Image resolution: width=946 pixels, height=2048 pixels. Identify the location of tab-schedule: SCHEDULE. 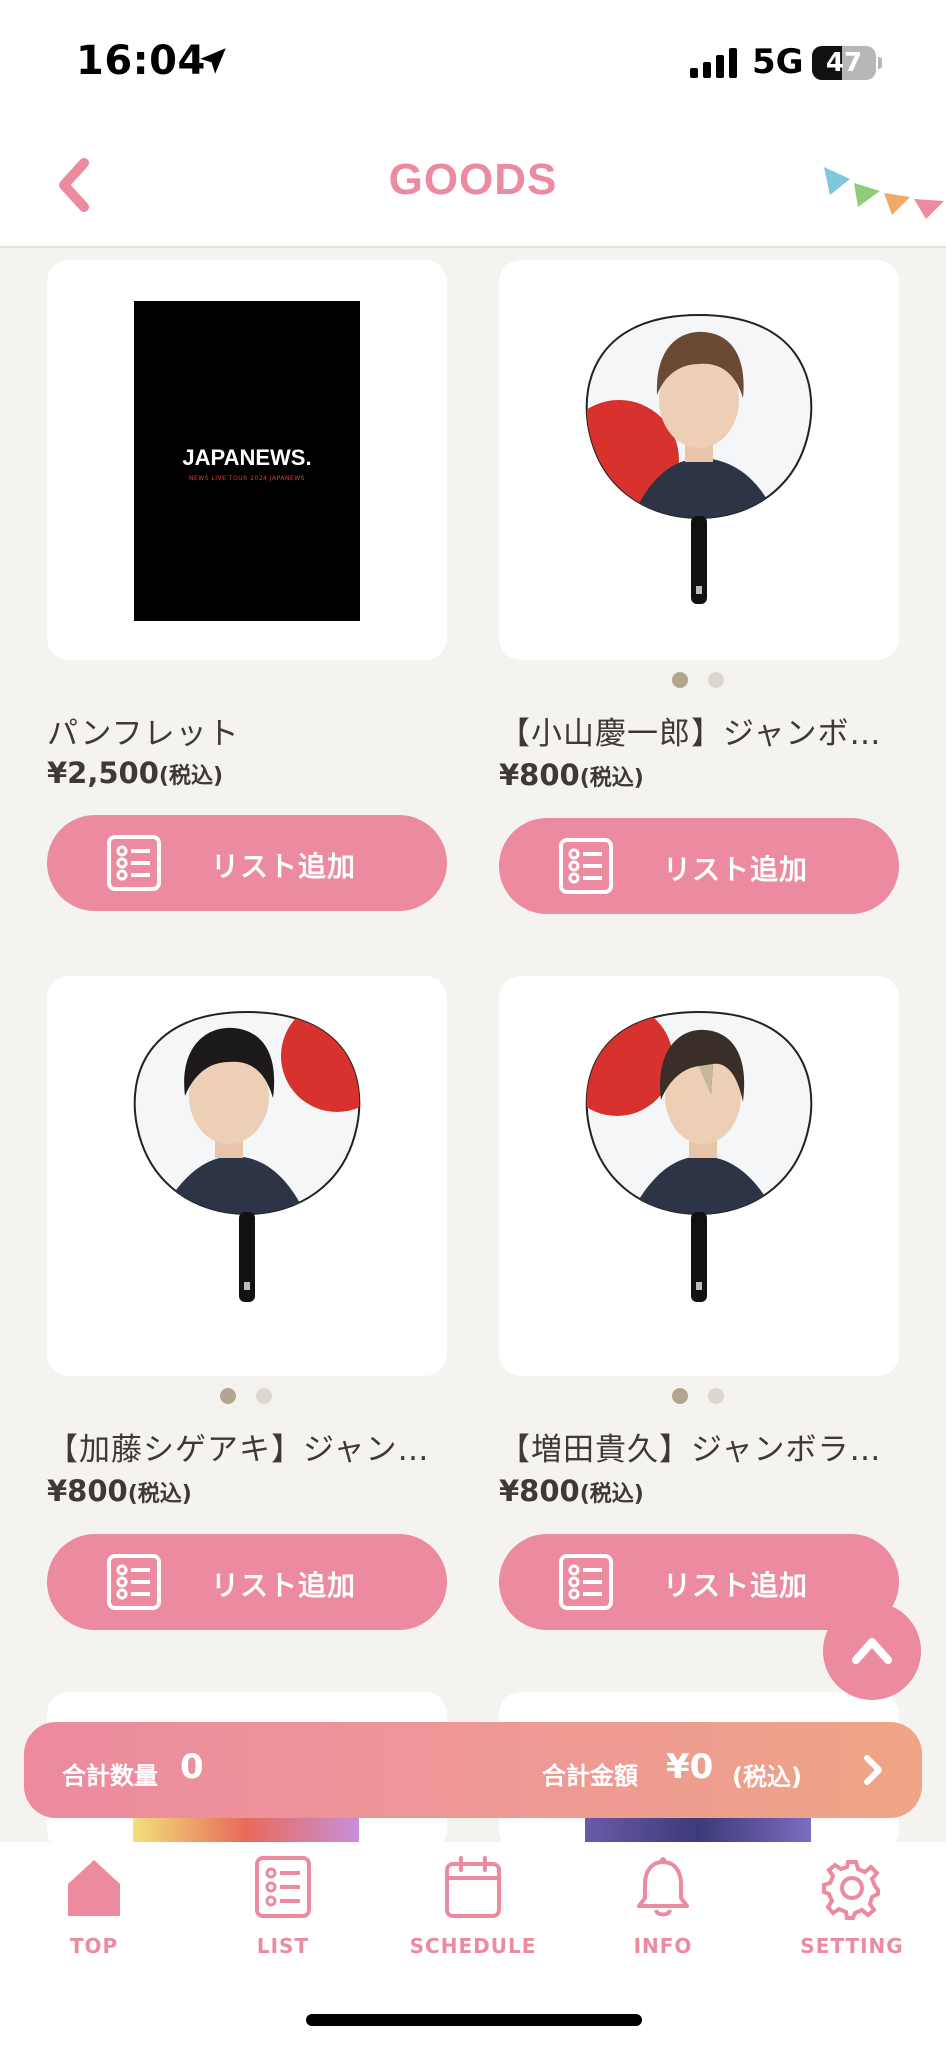
(473, 1911).